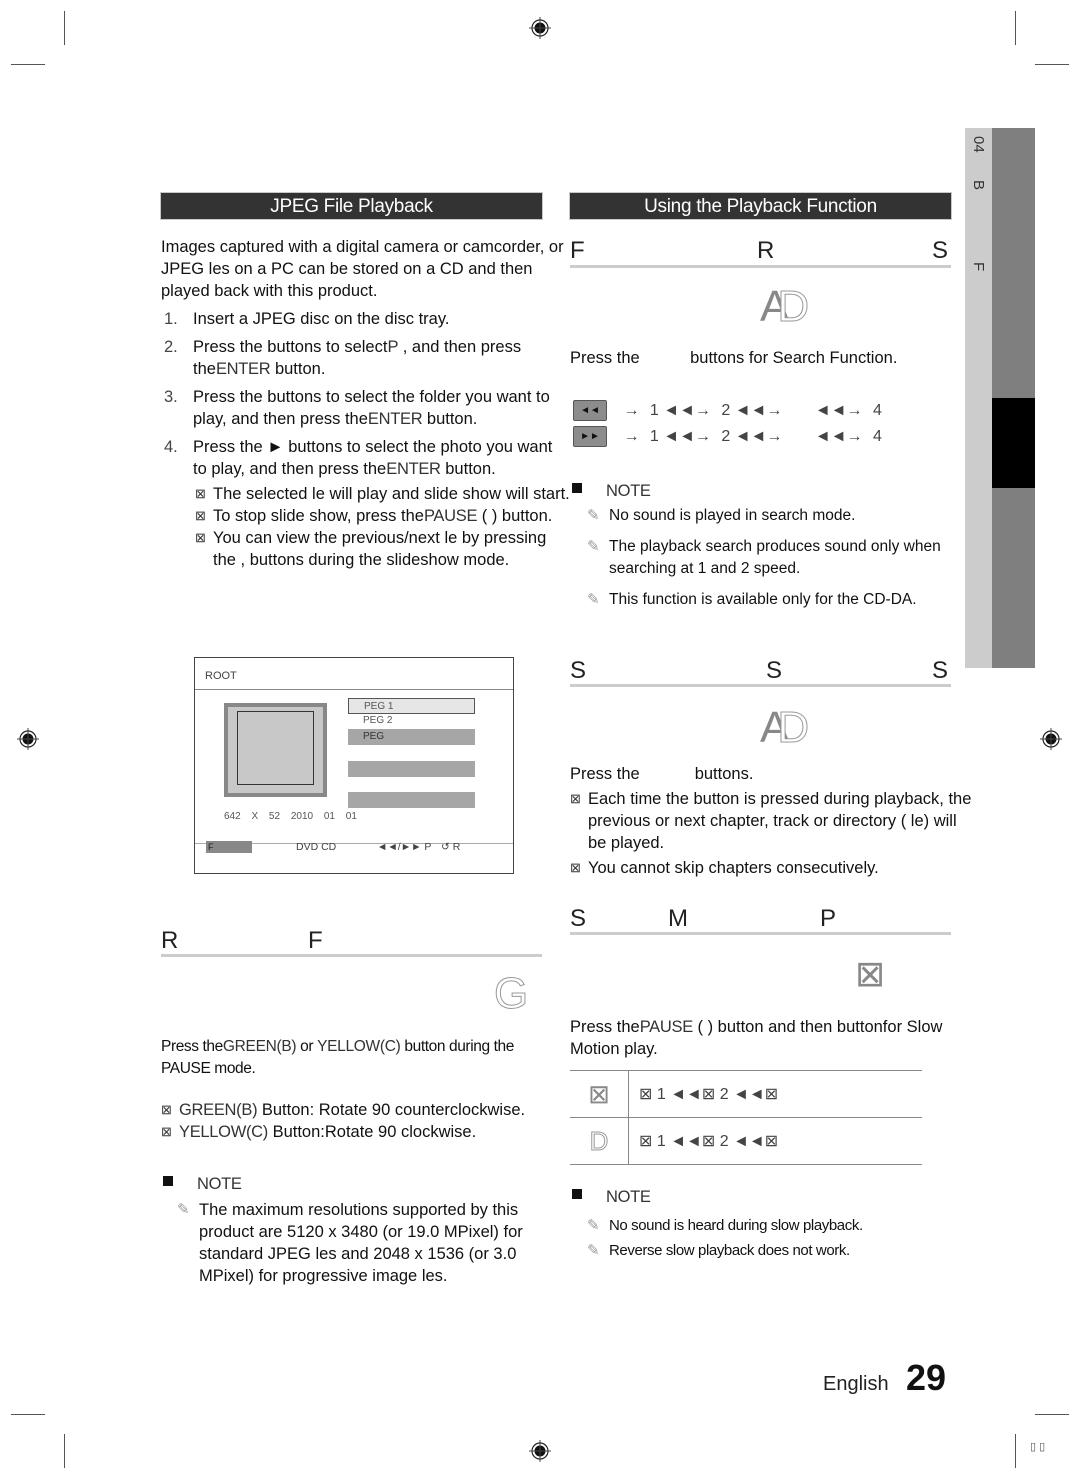 The height and width of the screenshot is (1479, 1080). What do you see at coordinates (171, 347) in the screenshot?
I see `step-number: 2.` at bounding box center [171, 347].